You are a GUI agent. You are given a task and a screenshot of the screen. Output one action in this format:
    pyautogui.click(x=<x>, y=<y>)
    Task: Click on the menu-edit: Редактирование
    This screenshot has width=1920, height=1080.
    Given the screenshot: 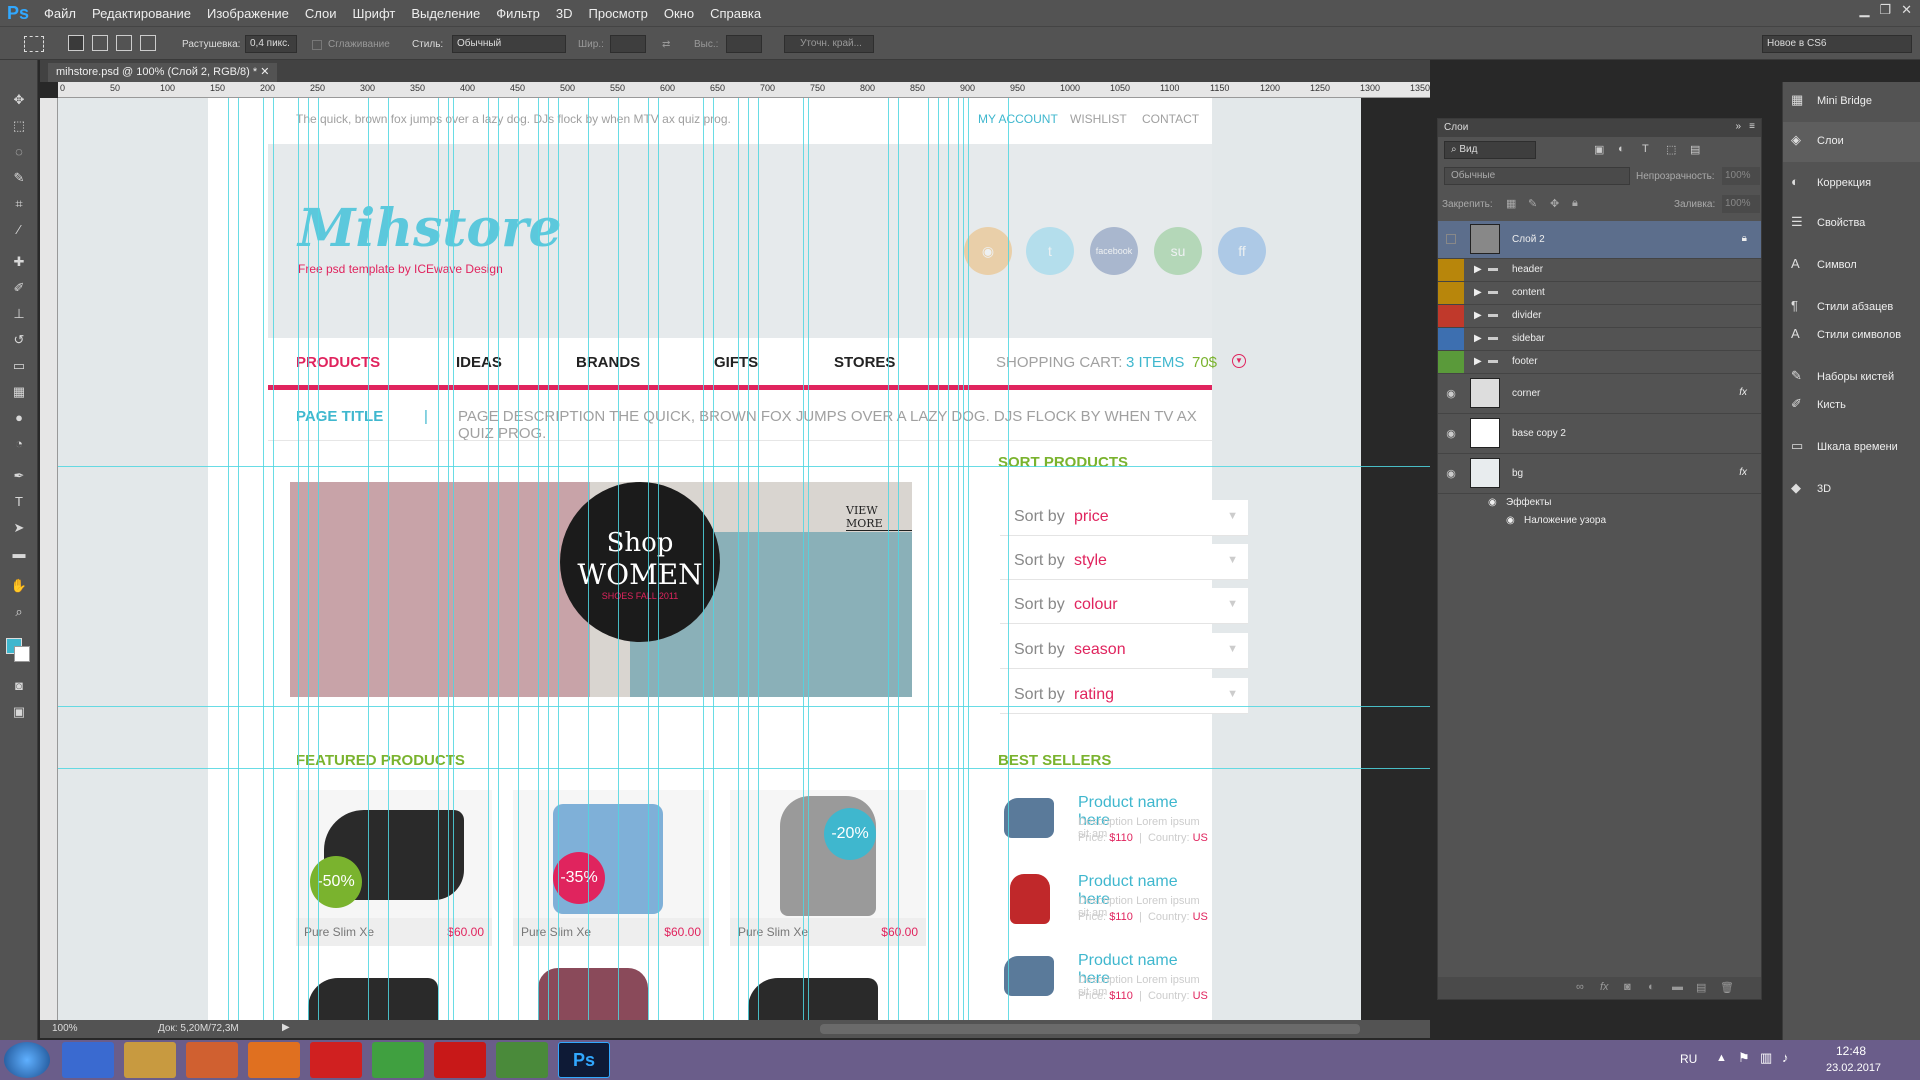 What is the action you would take?
    pyautogui.click(x=141, y=13)
    